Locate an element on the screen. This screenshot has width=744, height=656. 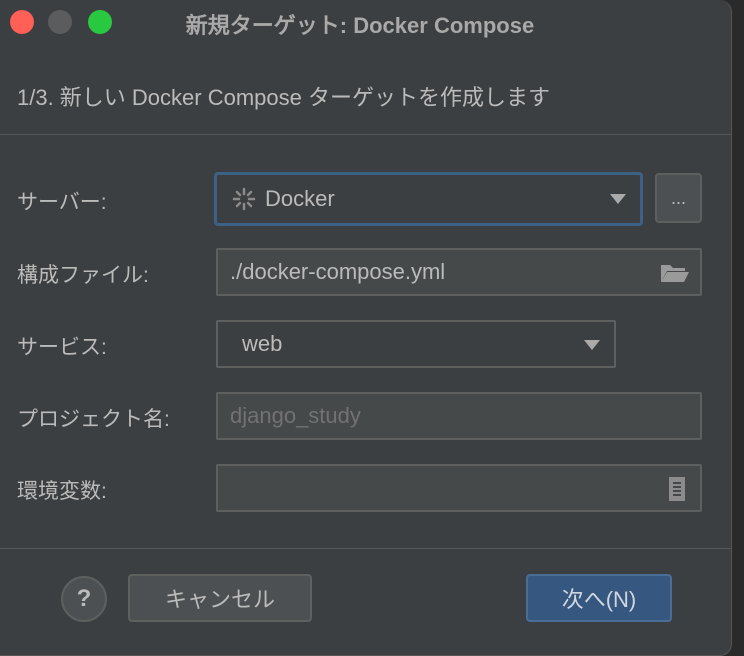
loading-spinner-icon is located at coordinates (244, 199).